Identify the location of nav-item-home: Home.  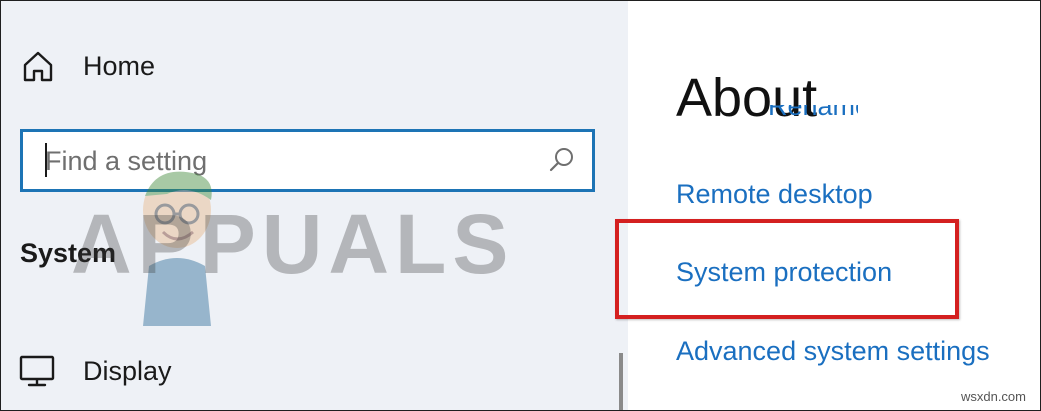
(88, 66).